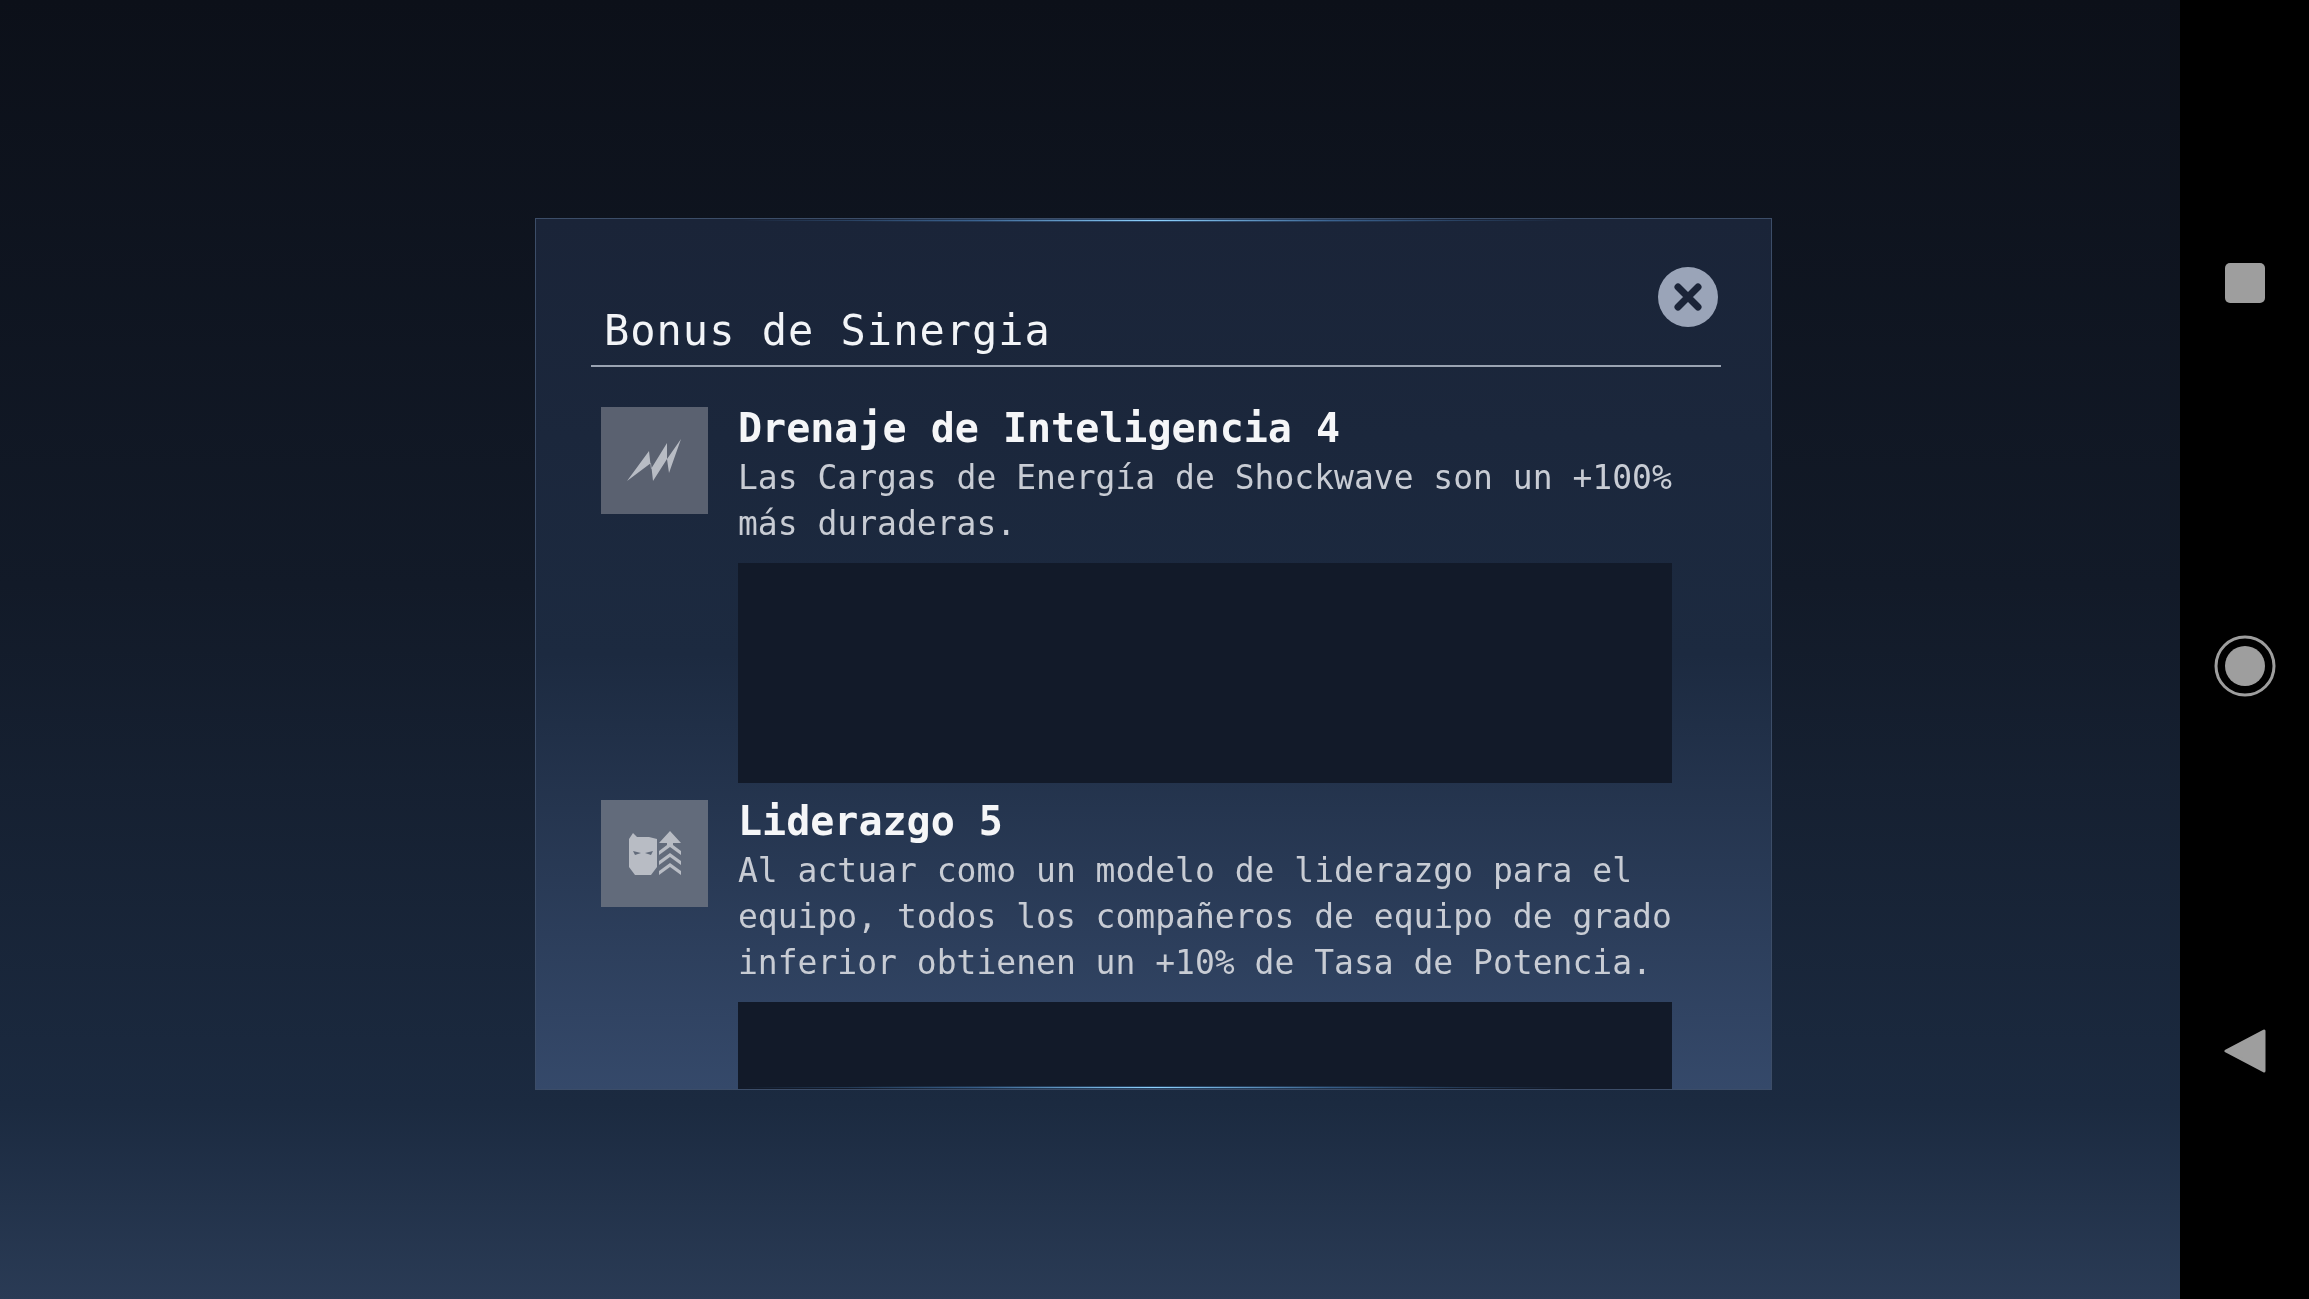 The height and width of the screenshot is (1299, 2309). Describe the element at coordinates (1040, 428) in the screenshot. I see `bonus-name: Drenaje de Inteligencia 4` at that location.